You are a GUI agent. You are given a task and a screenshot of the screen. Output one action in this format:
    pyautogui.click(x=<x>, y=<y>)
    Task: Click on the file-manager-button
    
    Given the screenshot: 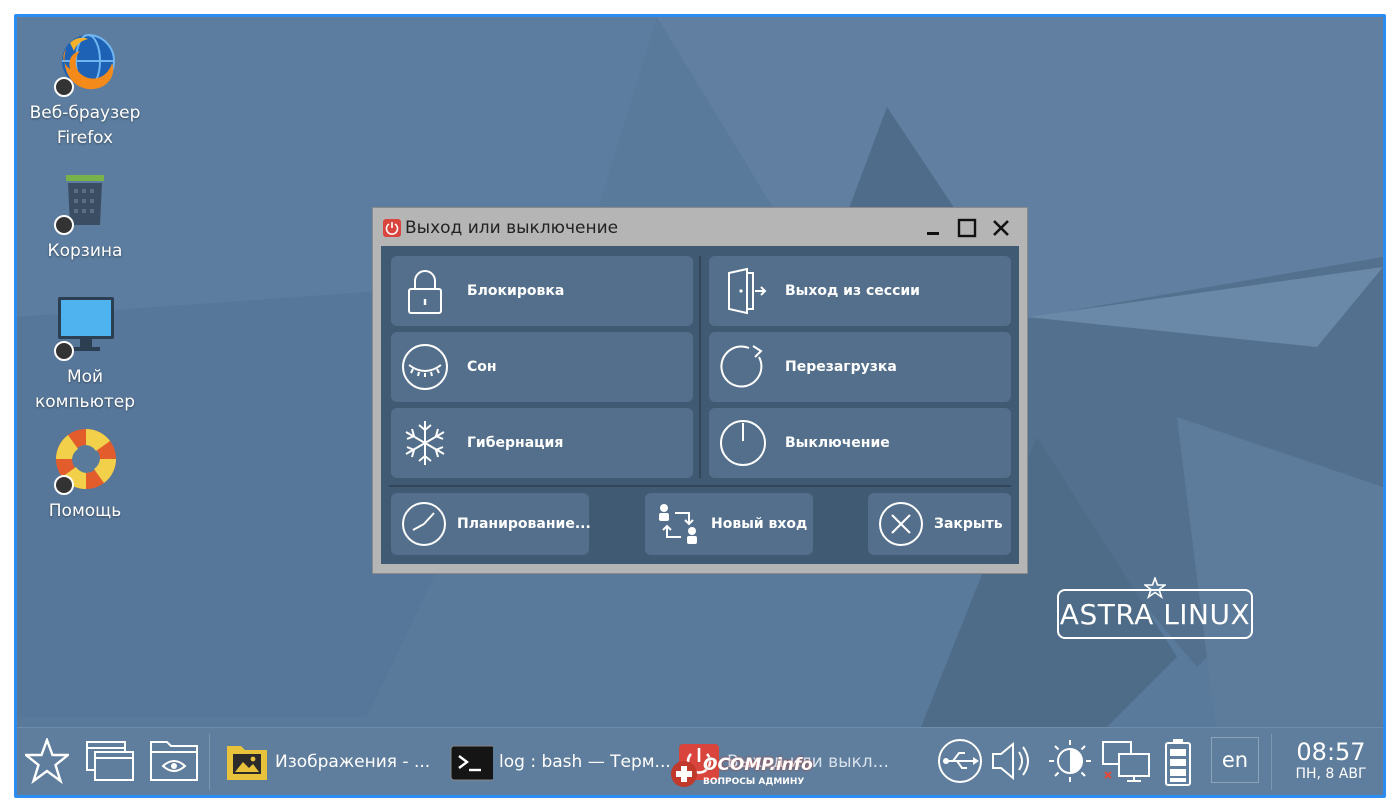 What is the action you would take?
    pyautogui.click(x=174, y=761)
    